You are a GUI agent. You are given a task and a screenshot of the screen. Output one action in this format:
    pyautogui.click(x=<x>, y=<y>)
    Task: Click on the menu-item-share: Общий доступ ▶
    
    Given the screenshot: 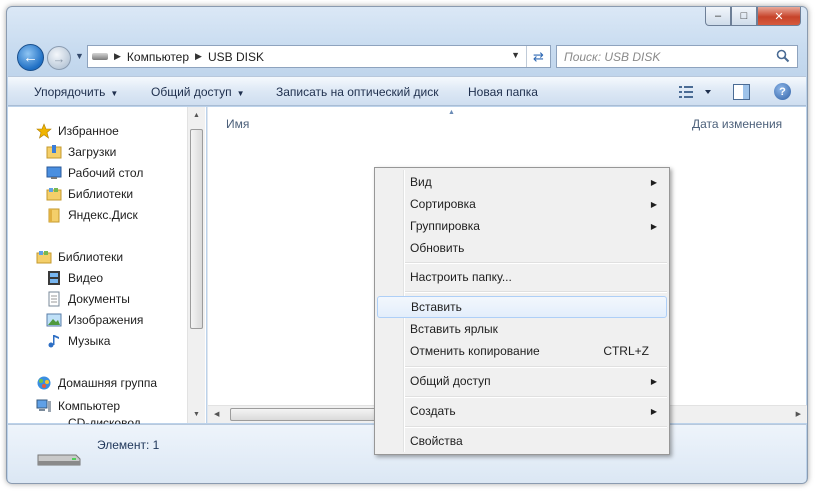 What is the action you would take?
    pyautogui.click(x=522, y=381)
    